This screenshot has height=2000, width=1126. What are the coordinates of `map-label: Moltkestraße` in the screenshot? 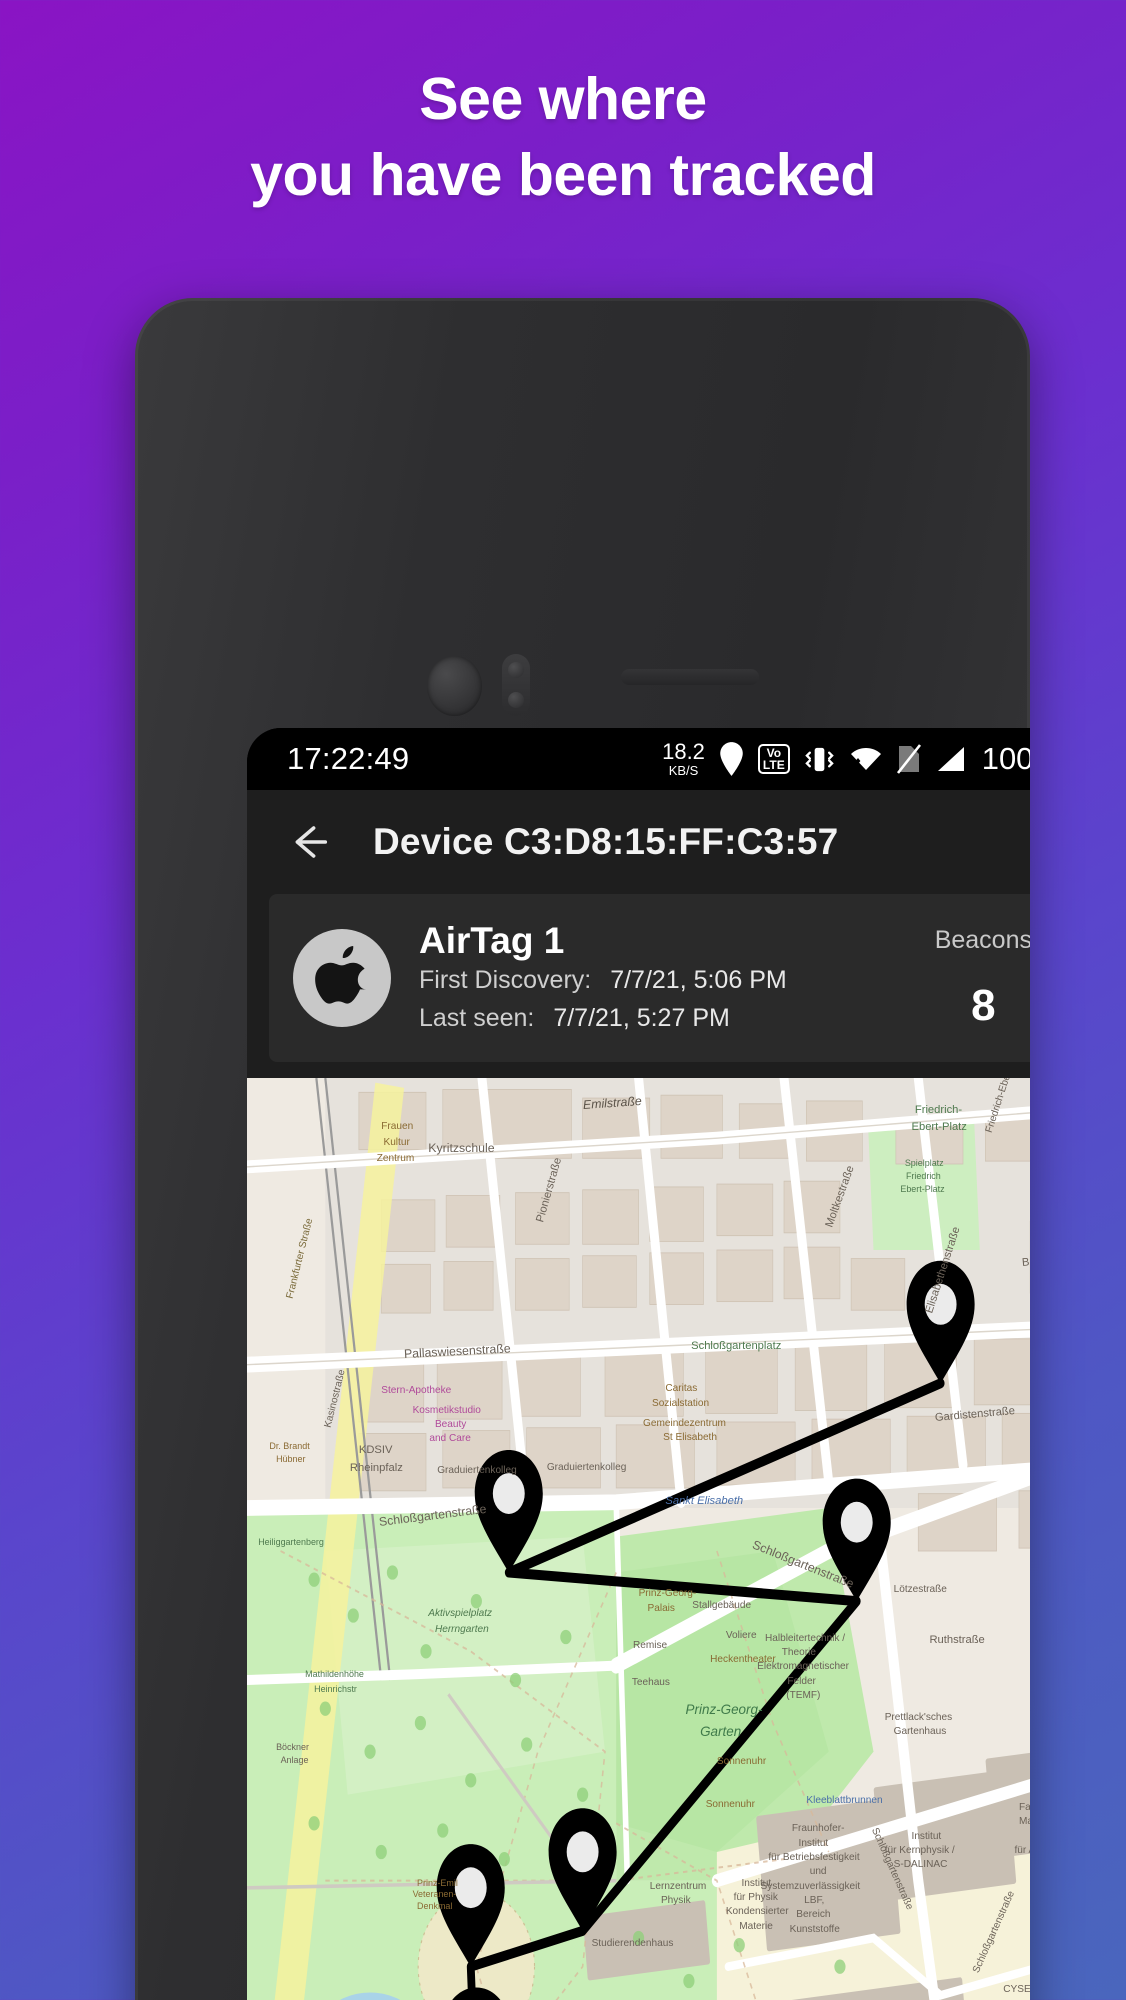 It's located at (840, 1197).